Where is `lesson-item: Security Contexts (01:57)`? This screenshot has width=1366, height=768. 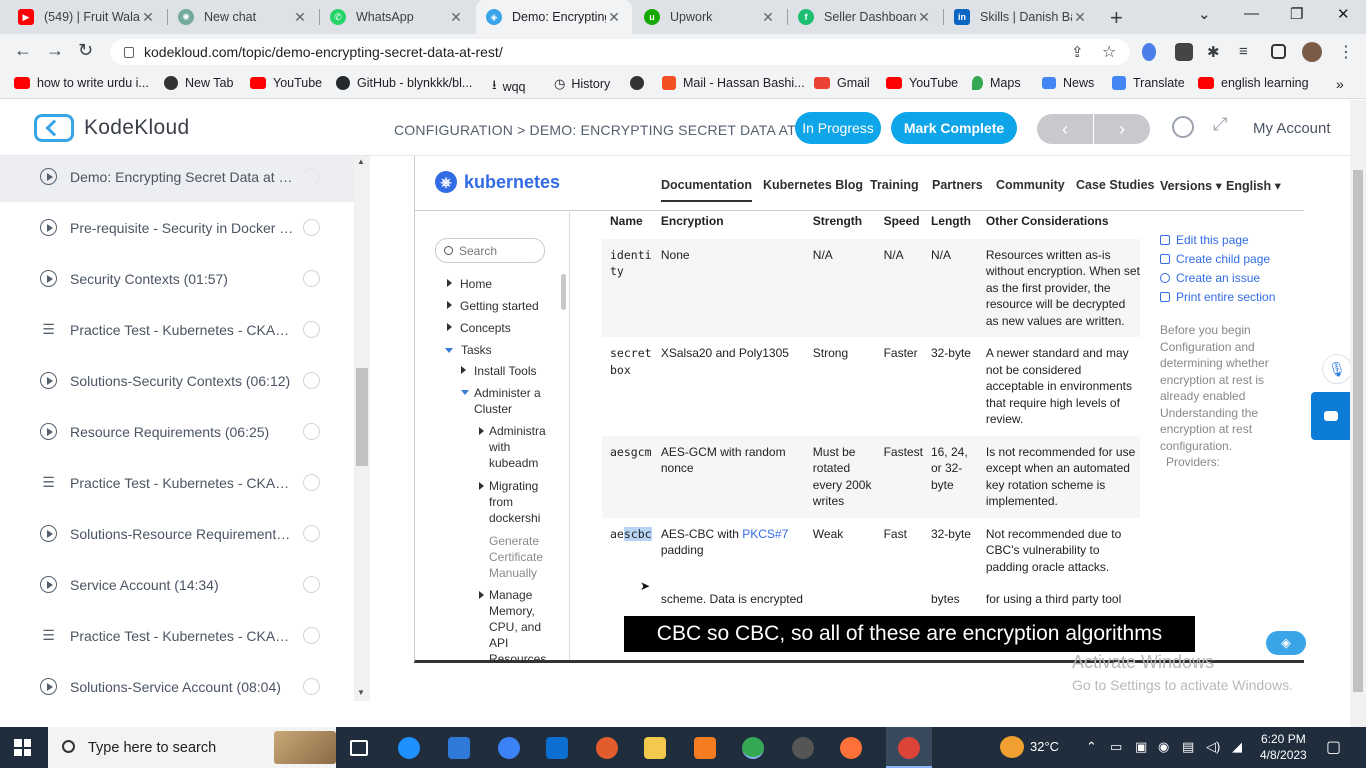 lesson-item: Security Contexts (01:57) is located at coordinates (177, 278).